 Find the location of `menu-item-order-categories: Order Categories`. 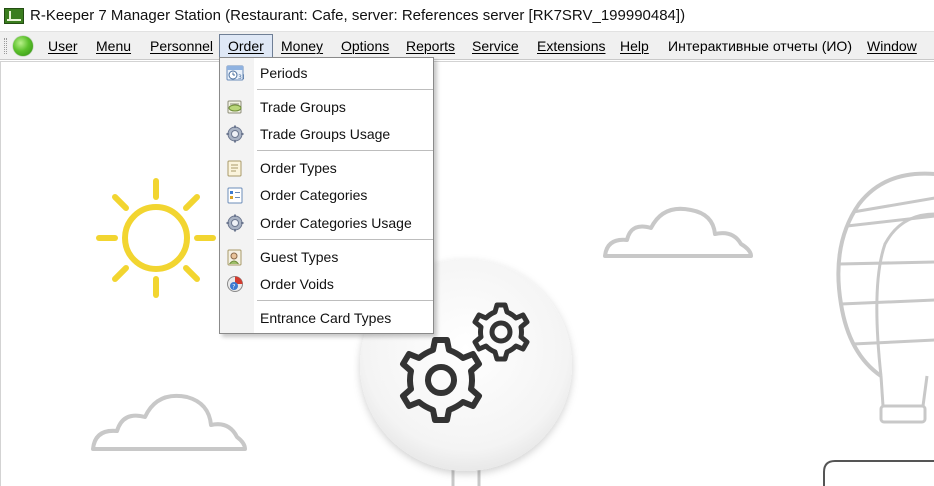

menu-item-order-categories: Order Categories is located at coordinates (326, 195).